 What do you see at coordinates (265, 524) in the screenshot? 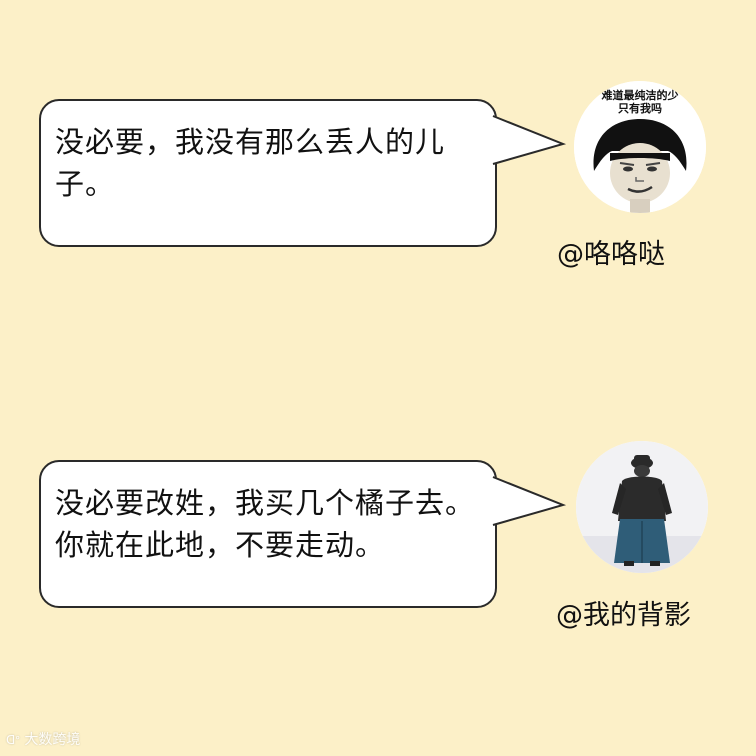
I see `message-text-2: 没必要改姓，我买几个橘子去。你就在此地，不要走动。` at bounding box center [265, 524].